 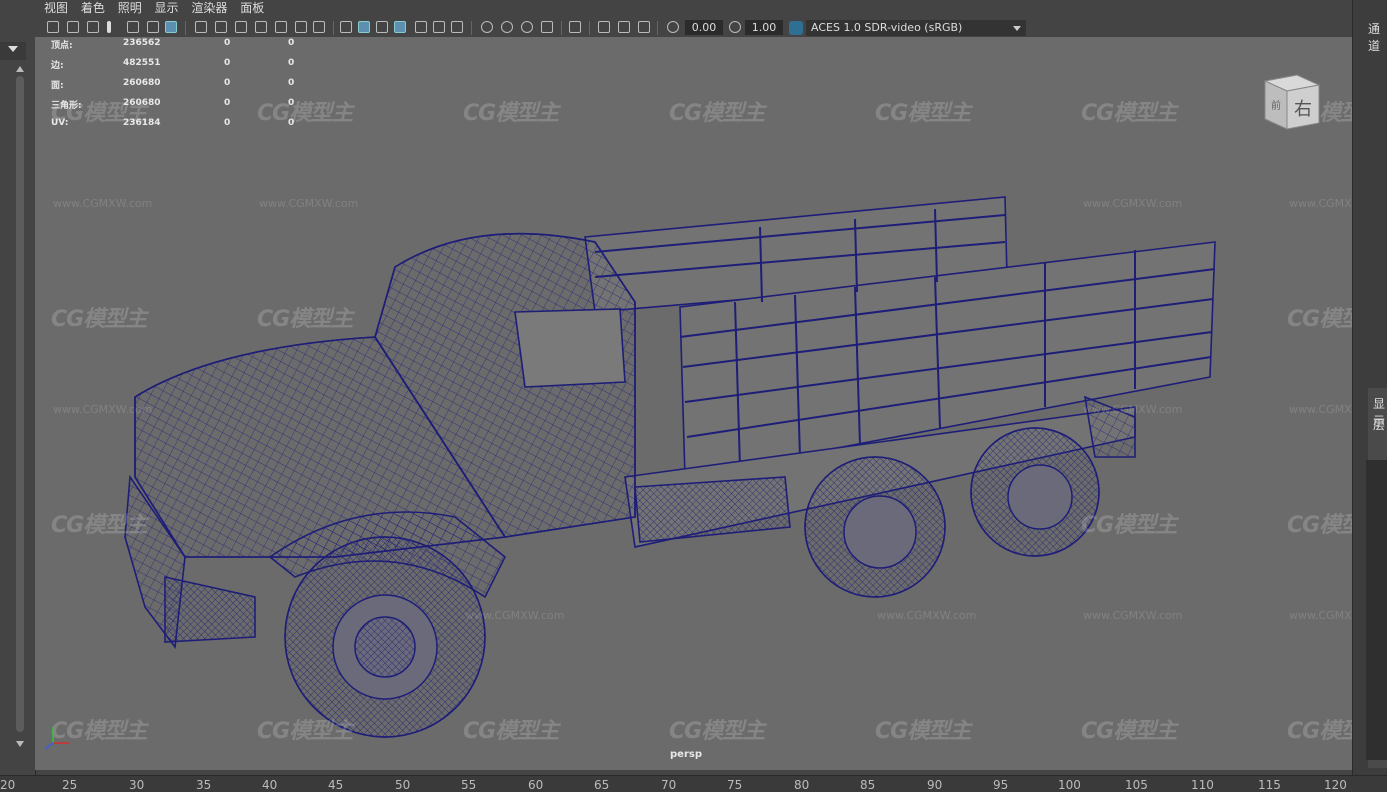 I want to click on wireframe-on-shaded-icon, so click(x=400, y=27).